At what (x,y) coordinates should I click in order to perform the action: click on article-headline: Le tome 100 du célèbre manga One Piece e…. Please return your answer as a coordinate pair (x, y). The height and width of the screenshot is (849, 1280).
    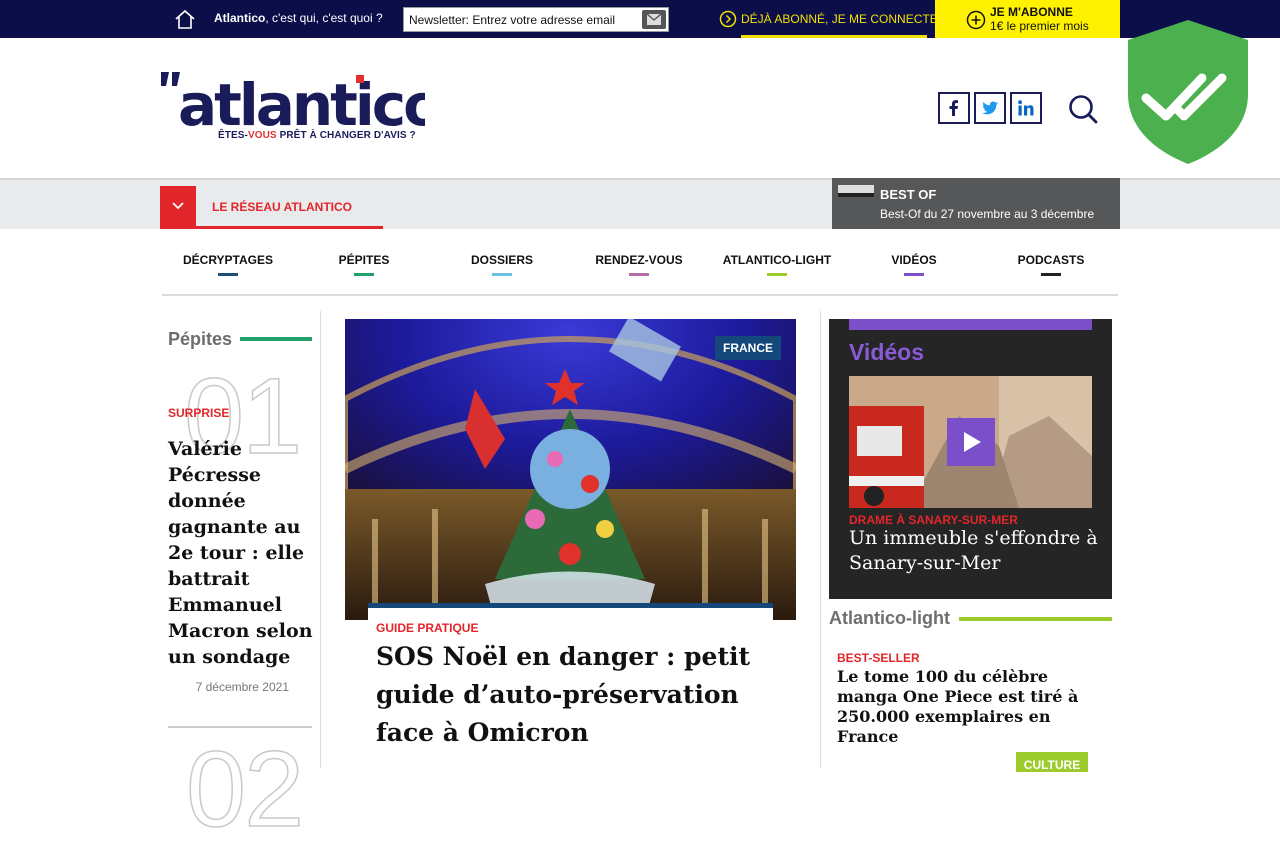
    Looking at the image, I should click on (972, 707).